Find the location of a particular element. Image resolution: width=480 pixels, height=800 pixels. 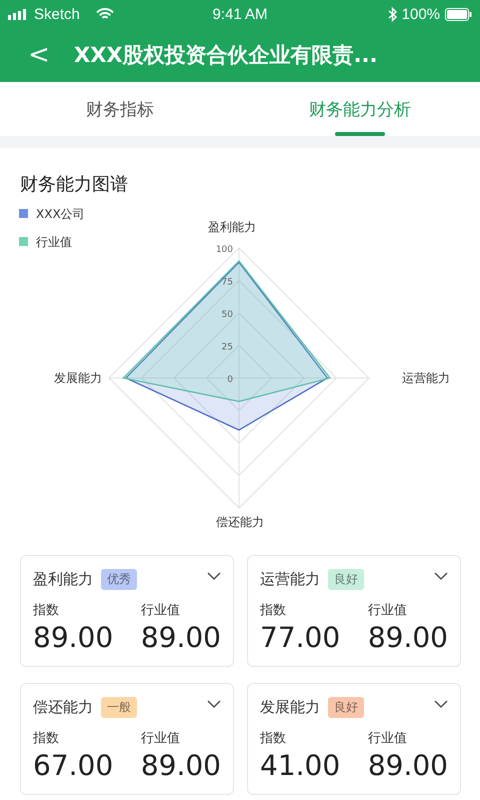

tick-label: 100 is located at coordinates (224, 250).